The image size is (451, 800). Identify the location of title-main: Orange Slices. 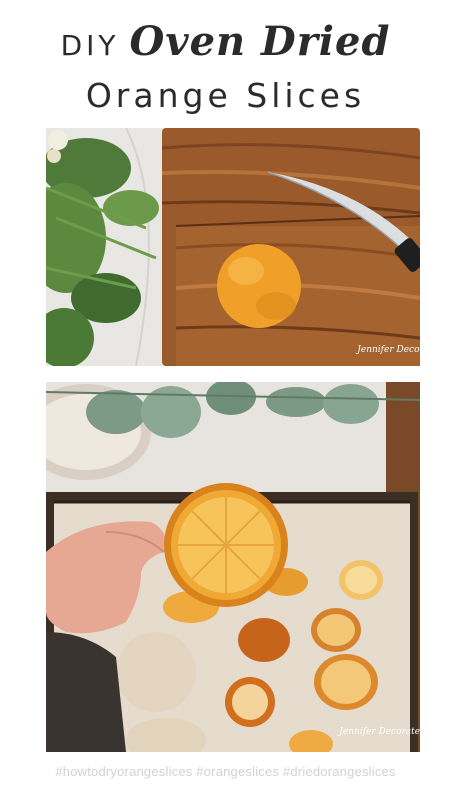
(225, 95).